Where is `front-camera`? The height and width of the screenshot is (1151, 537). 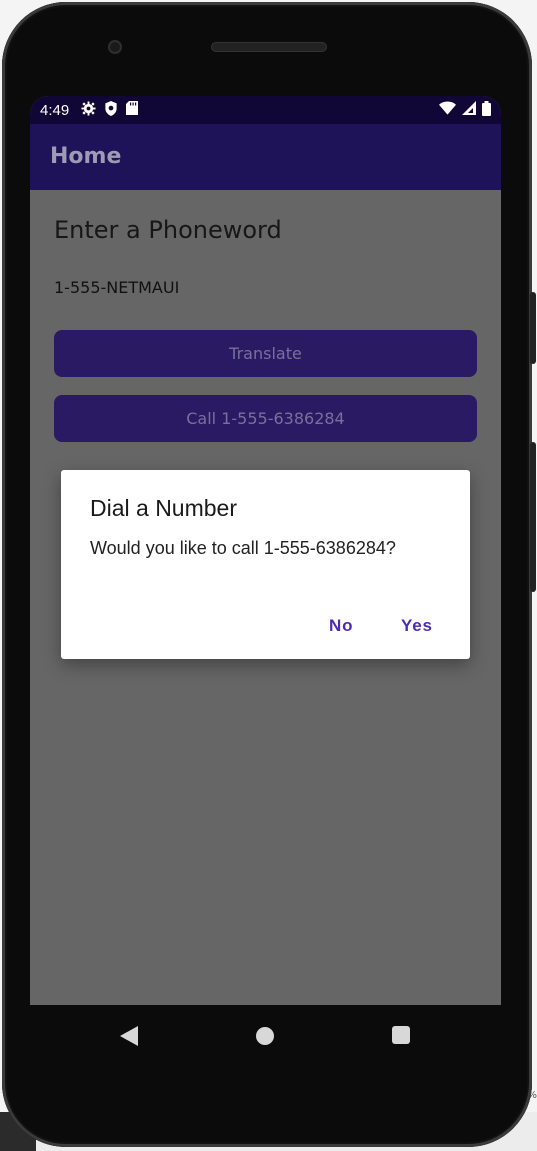
front-camera is located at coordinates (115, 47).